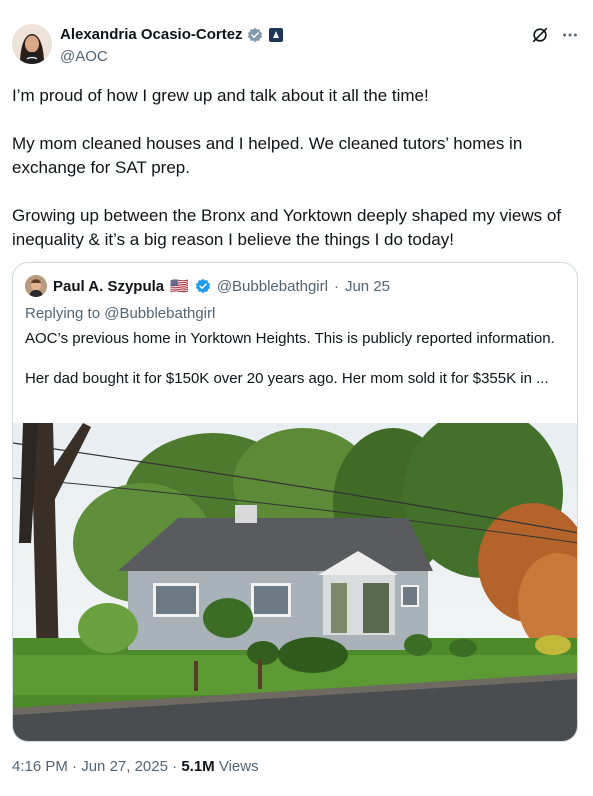  Describe the element at coordinates (36, 286) in the screenshot. I see `quote-author-avatar` at that location.